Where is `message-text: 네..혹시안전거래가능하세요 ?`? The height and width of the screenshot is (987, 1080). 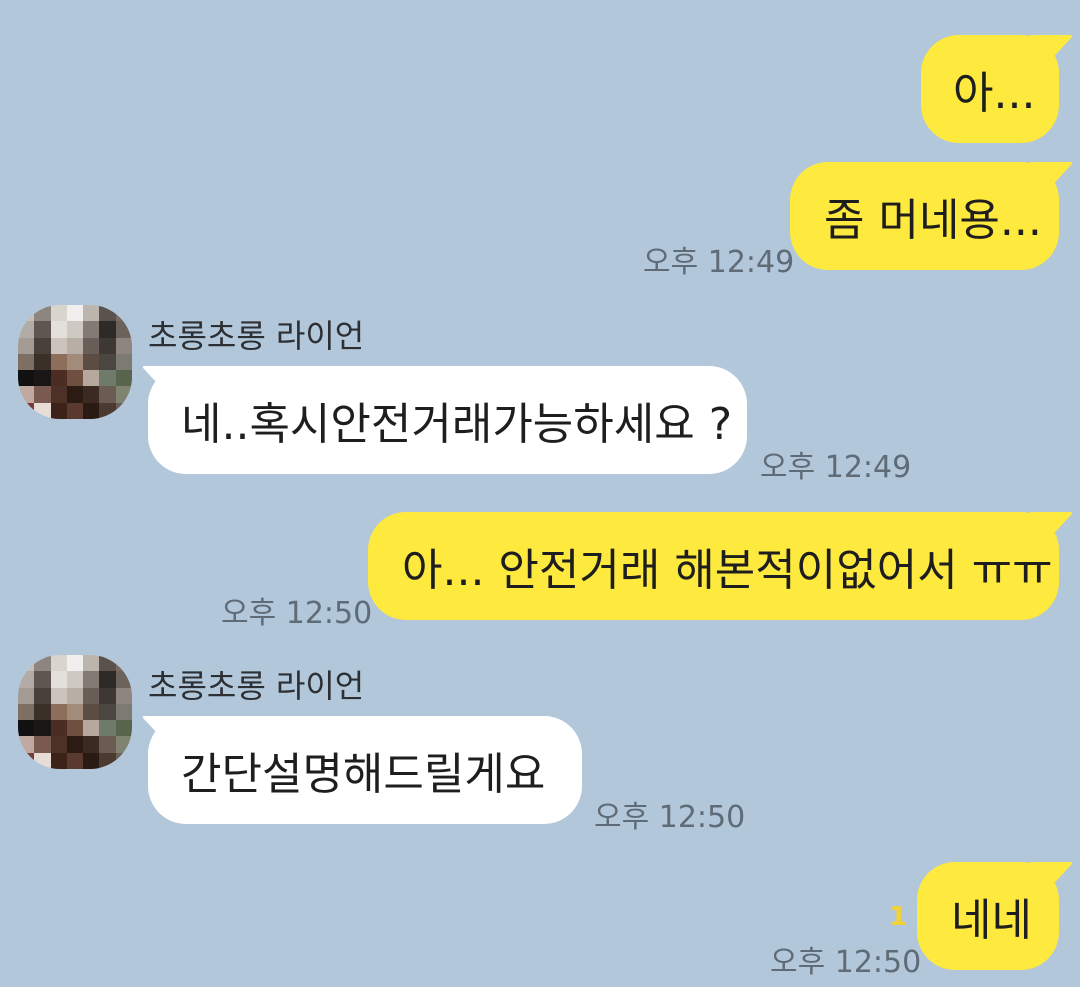 message-text: 네..혹시안전거래가능하세요 ? is located at coordinates (457, 424).